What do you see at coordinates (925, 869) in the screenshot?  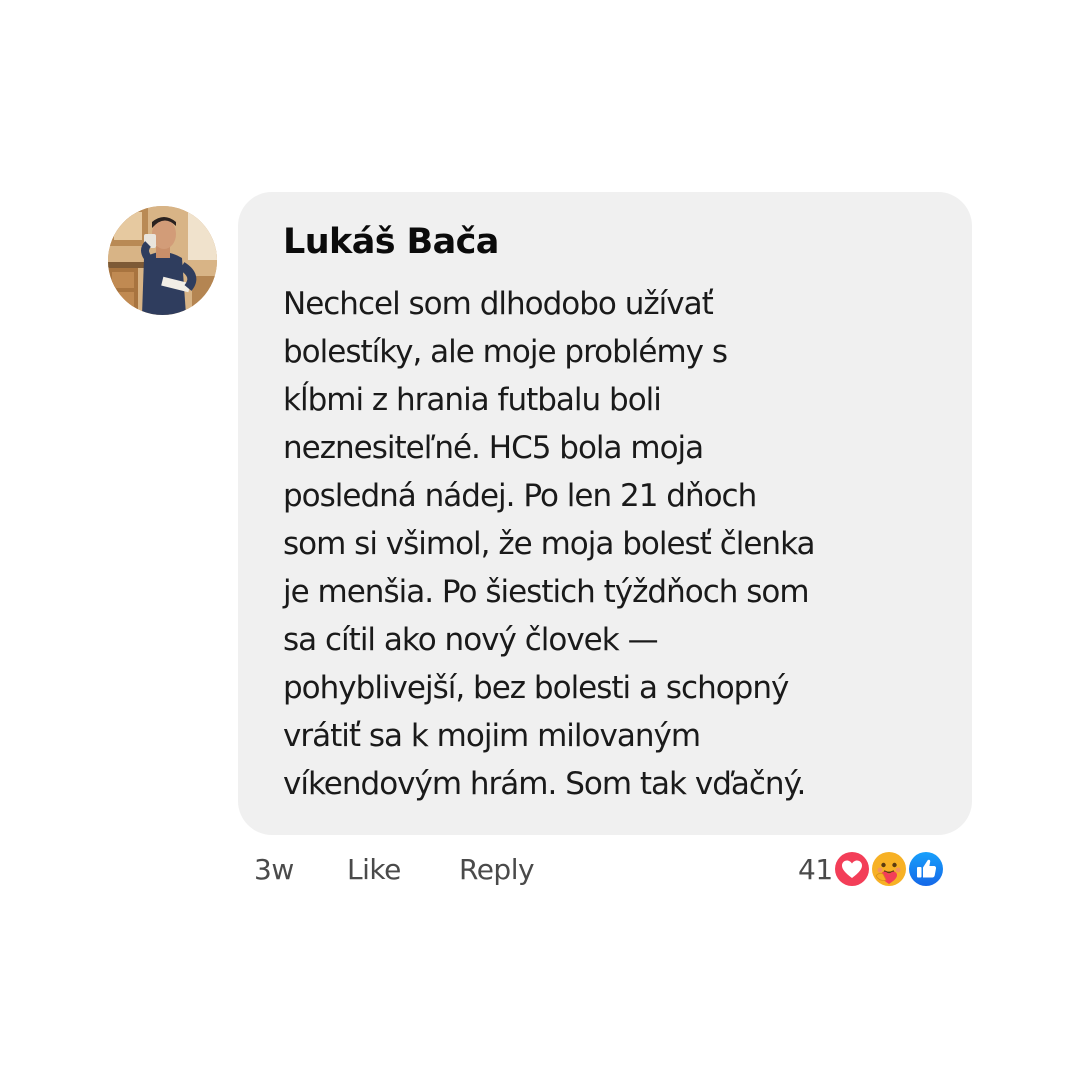 I see `like-icon` at bounding box center [925, 869].